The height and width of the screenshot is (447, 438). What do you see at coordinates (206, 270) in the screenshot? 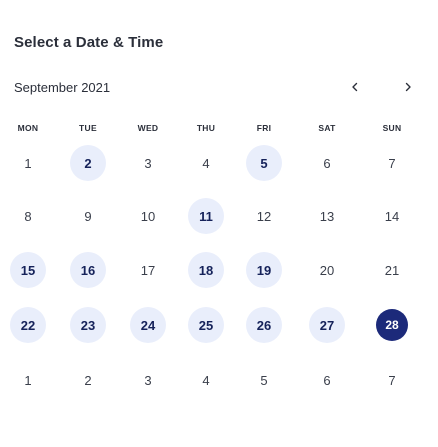
I see `available-day: 18` at bounding box center [206, 270].